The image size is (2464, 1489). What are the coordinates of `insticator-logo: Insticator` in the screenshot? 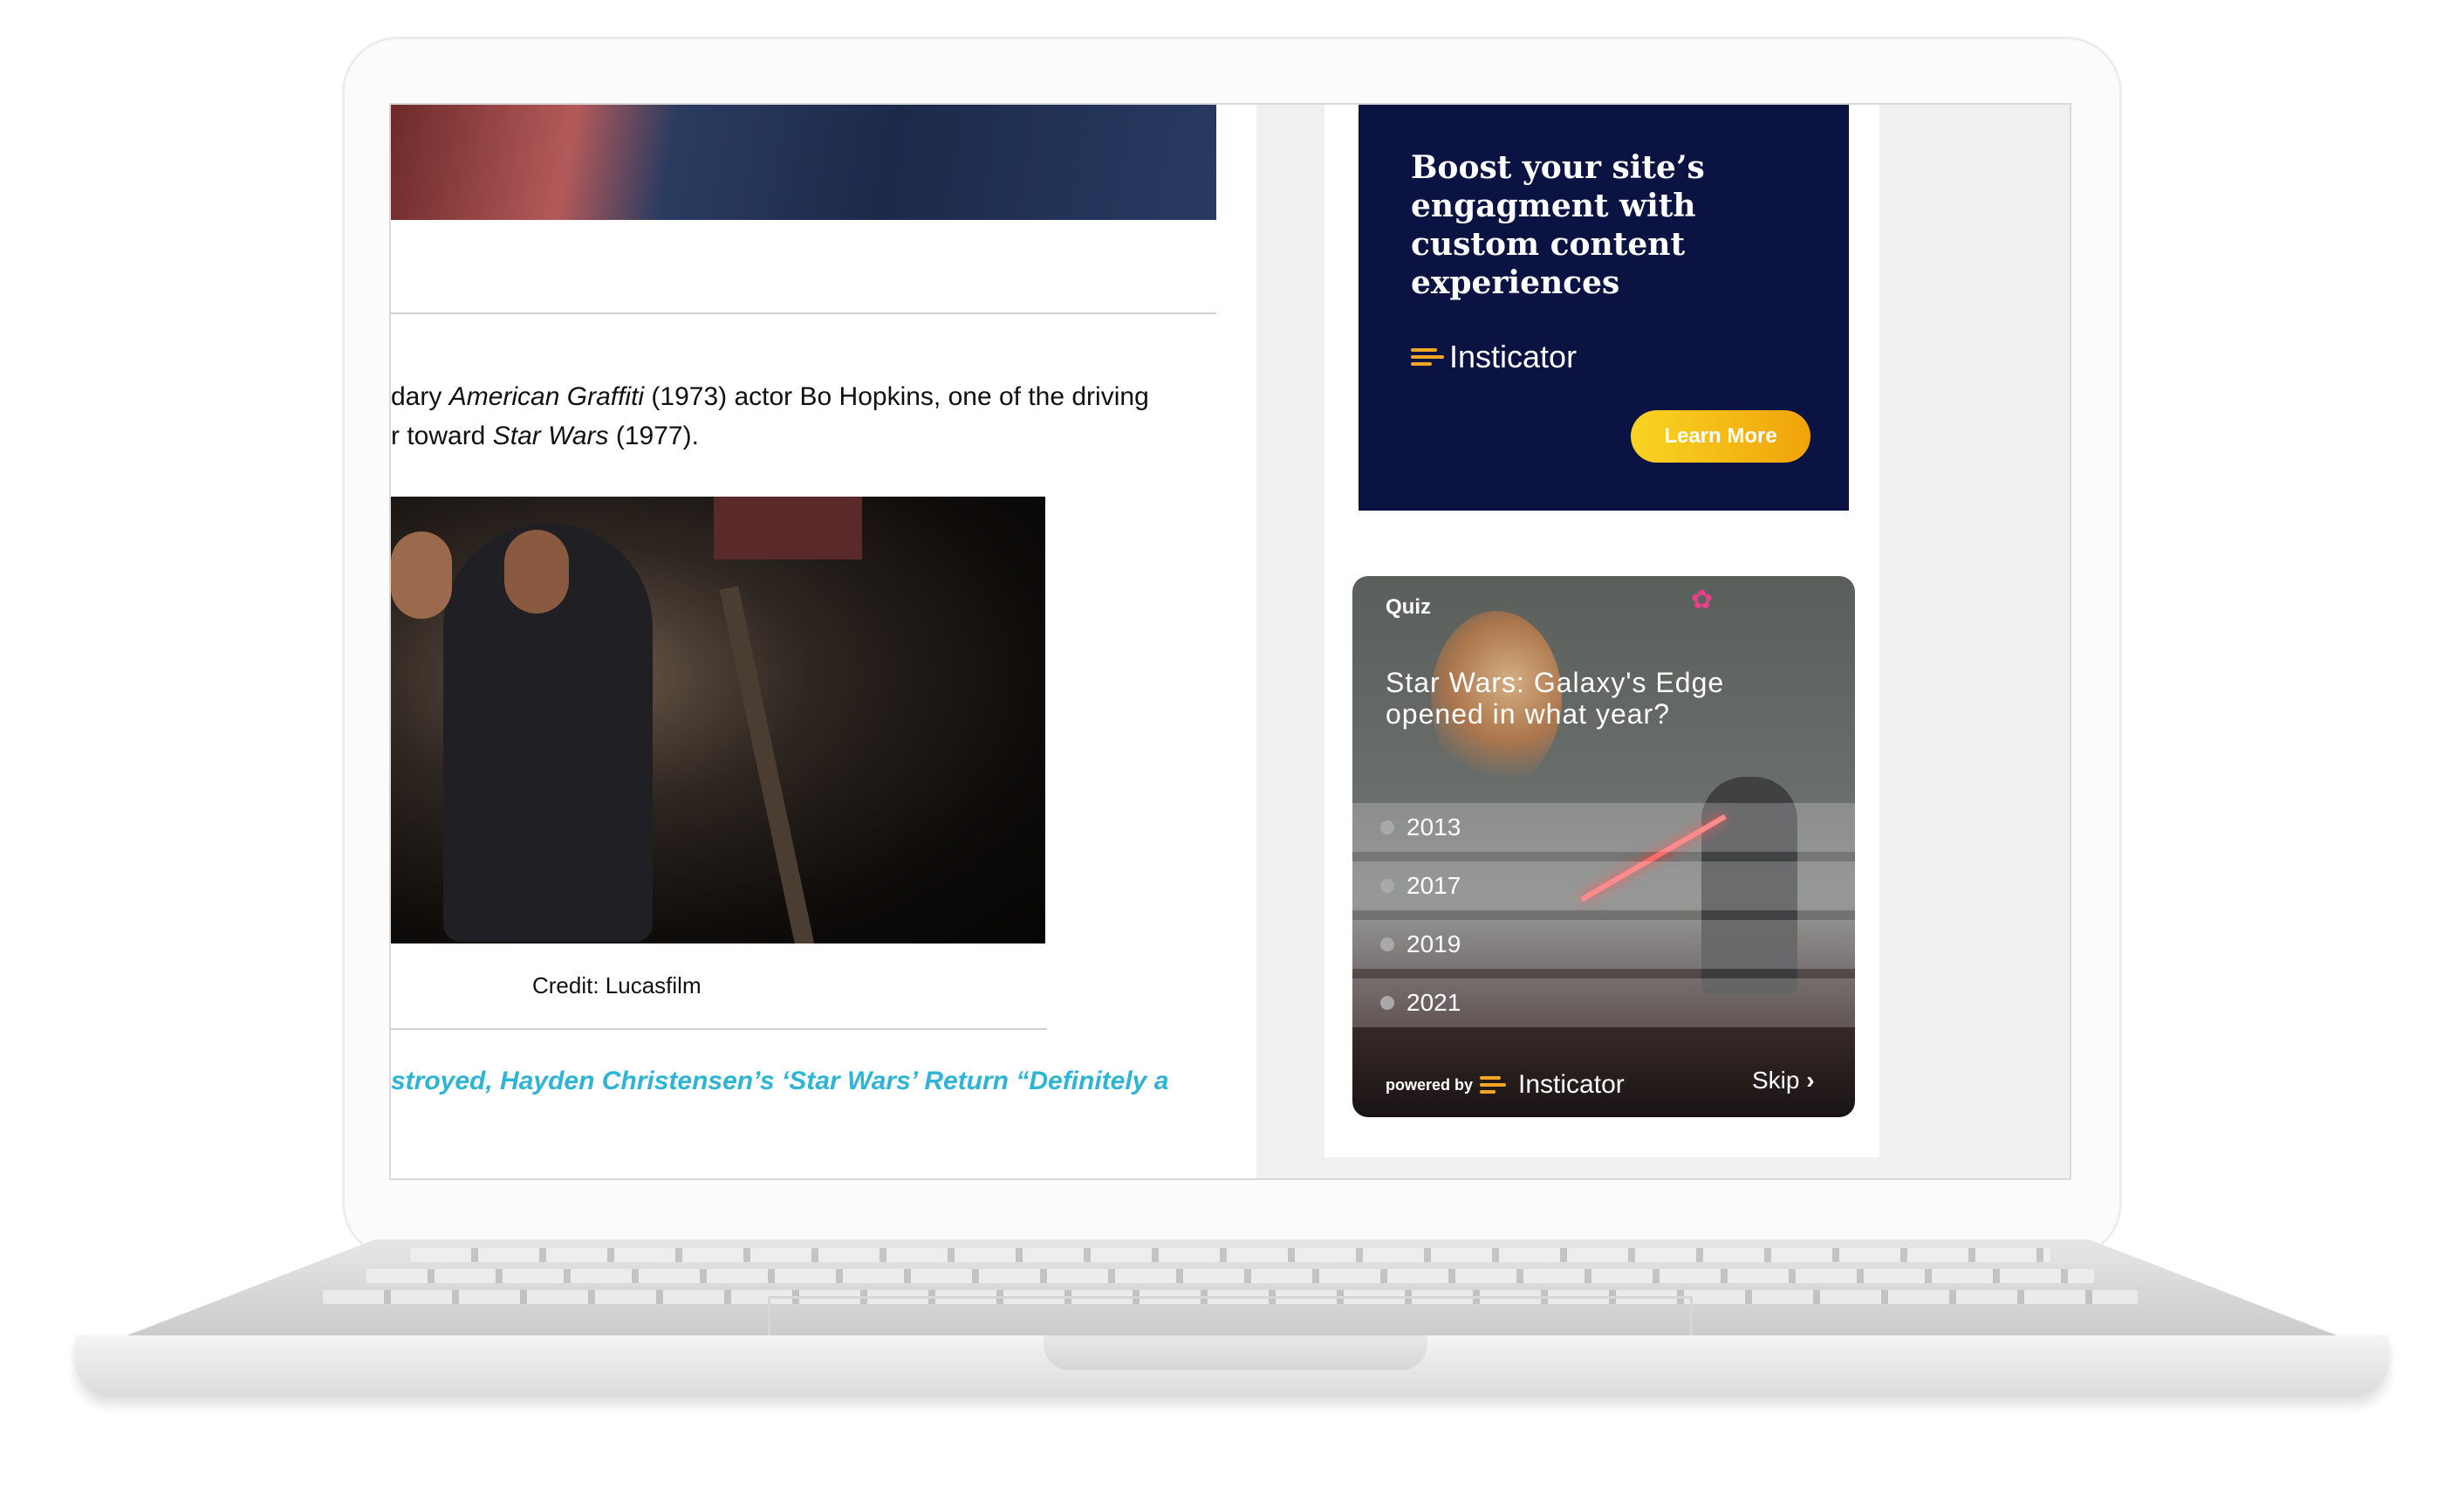 It's located at (1494, 357).